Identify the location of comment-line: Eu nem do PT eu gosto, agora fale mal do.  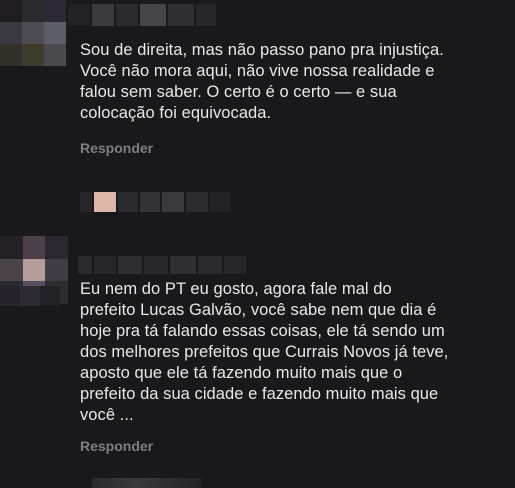
(236, 289).